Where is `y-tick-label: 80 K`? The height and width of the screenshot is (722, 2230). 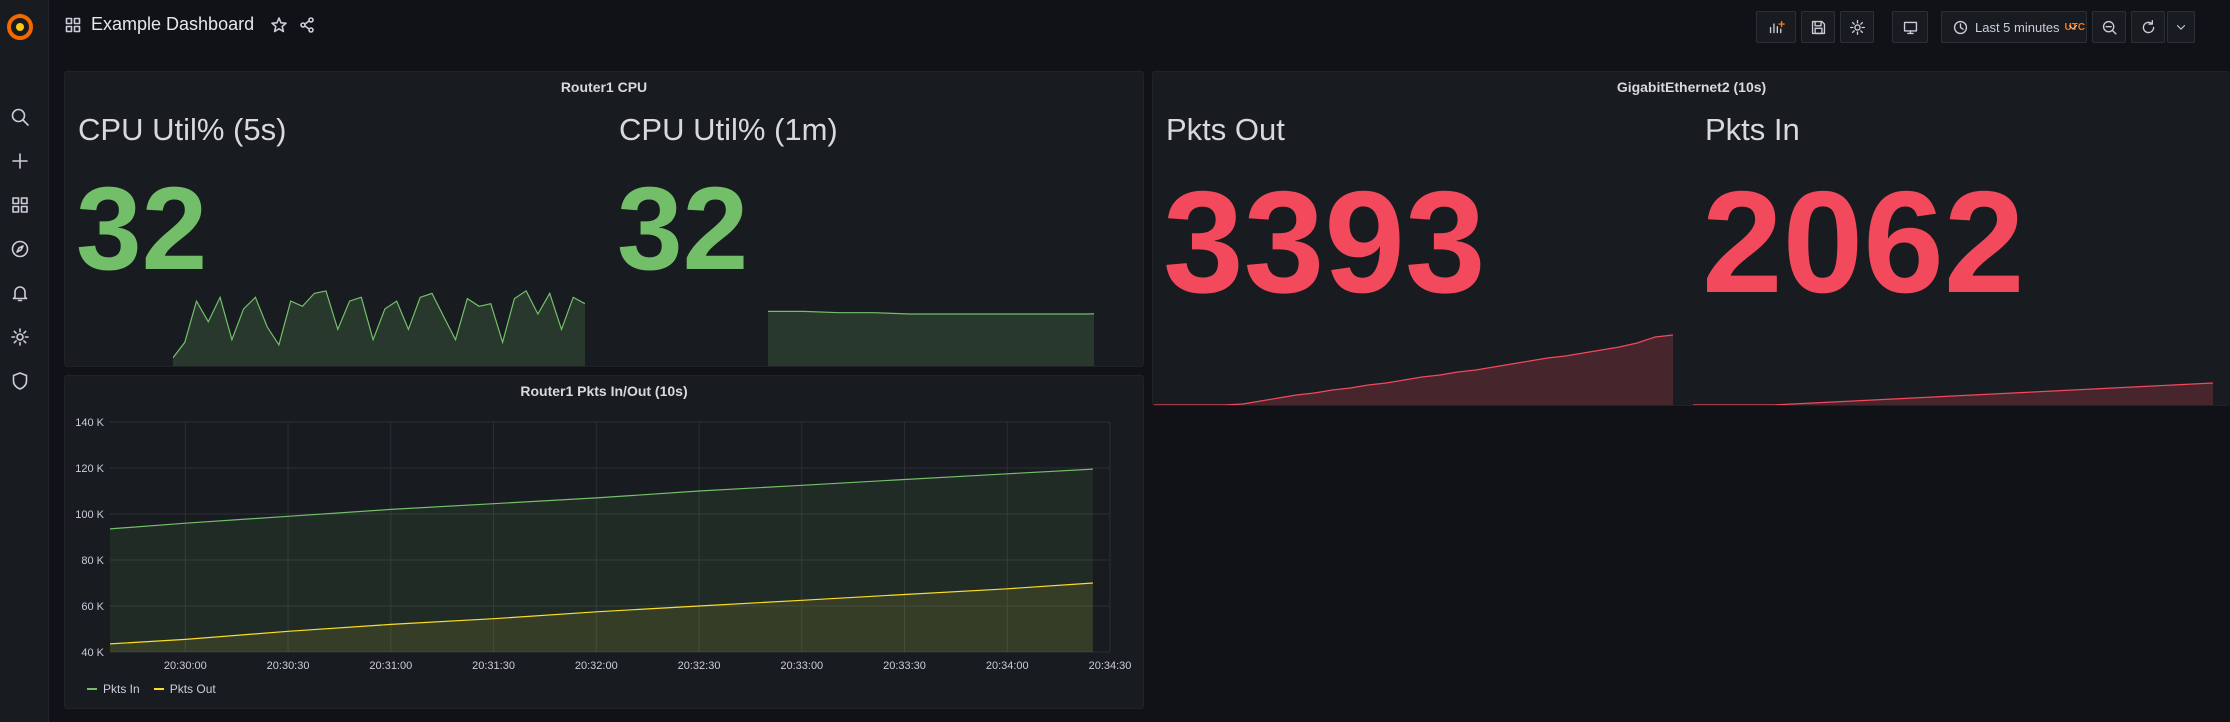 y-tick-label: 80 K is located at coordinates (92, 561).